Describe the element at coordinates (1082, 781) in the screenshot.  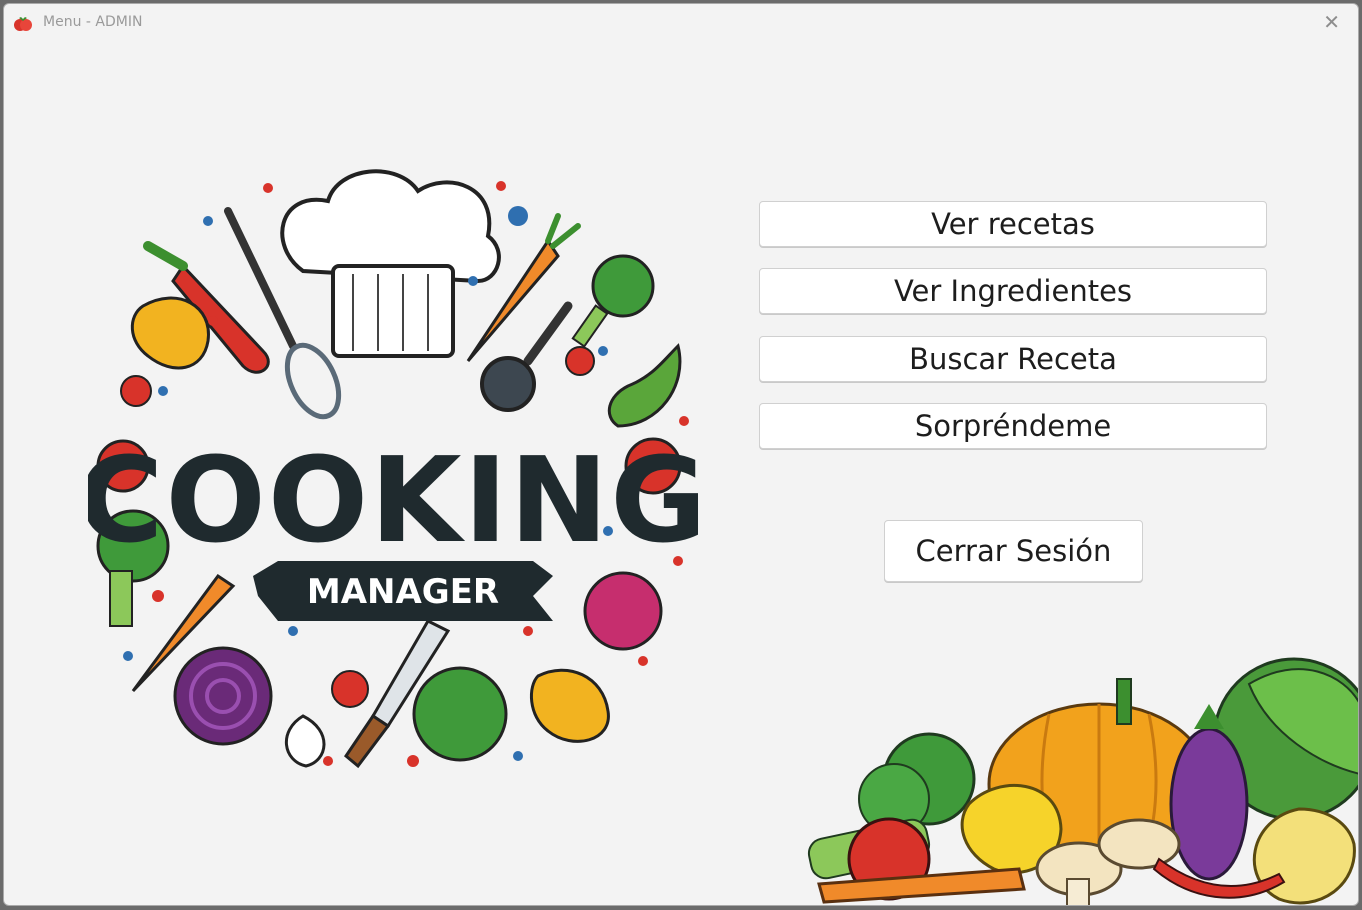
I see `vegetables-illustration` at that location.